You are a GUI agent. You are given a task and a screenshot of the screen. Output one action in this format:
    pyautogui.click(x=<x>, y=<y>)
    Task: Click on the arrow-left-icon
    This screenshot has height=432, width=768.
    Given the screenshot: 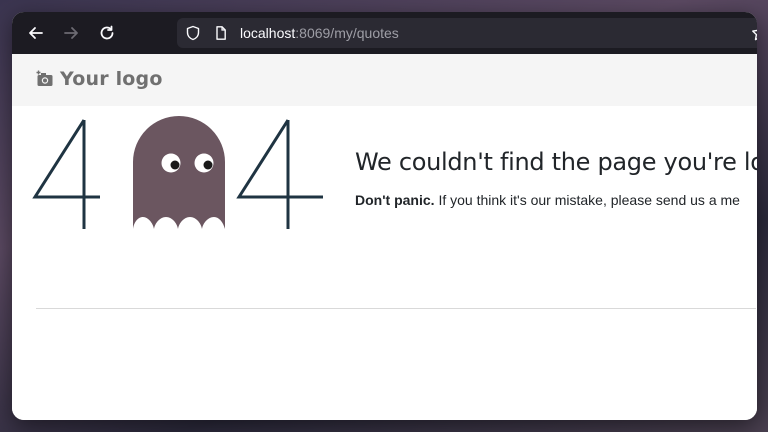 What is the action you would take?
    pyautogui.click(x=36, y=33)
    